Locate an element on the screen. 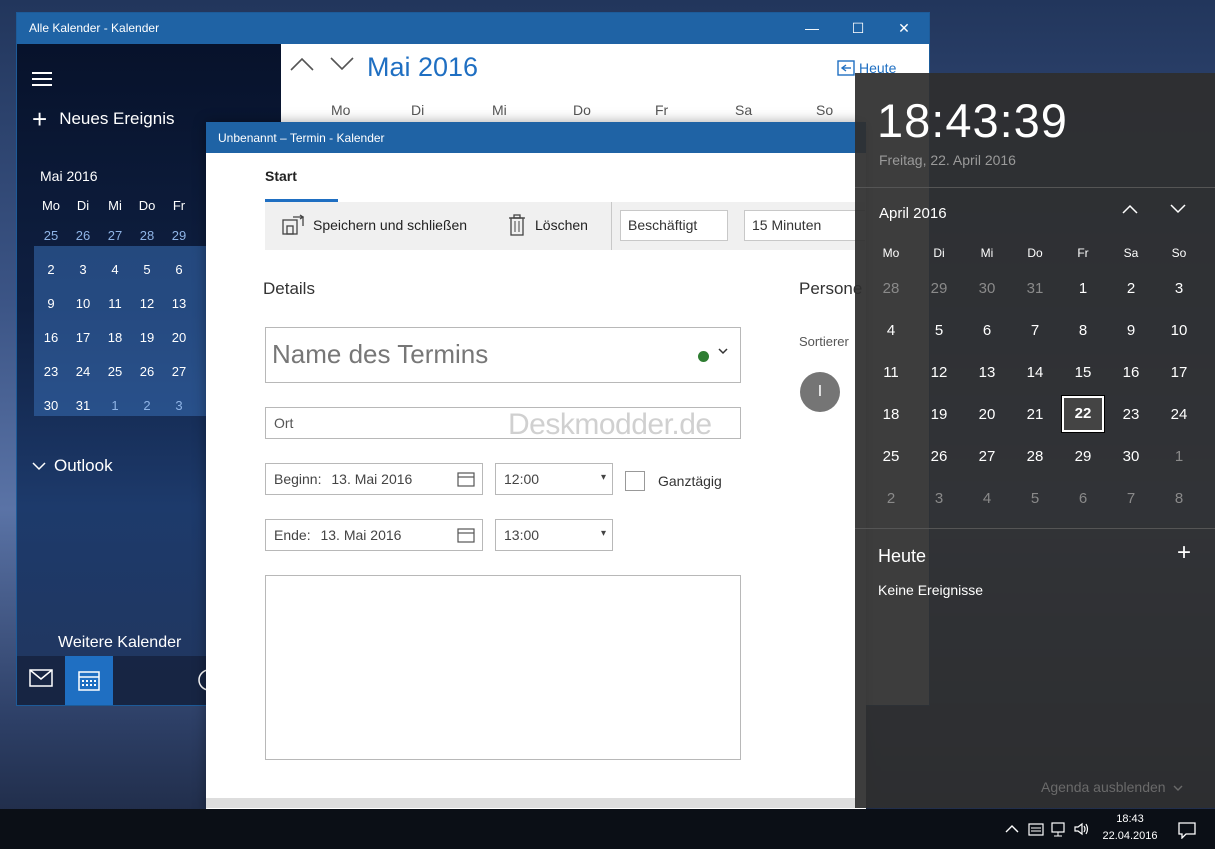  calendar-color-dot-icon is located at coordinates (703, 356).